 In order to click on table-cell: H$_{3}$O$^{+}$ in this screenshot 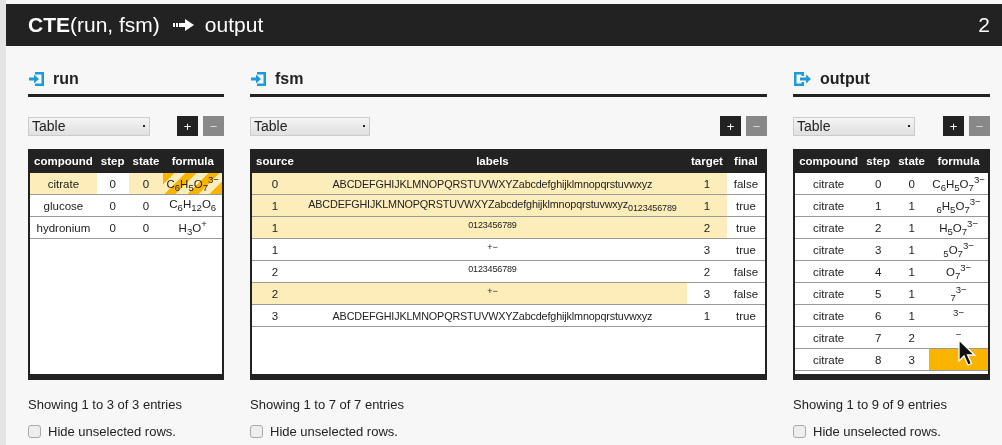, I will do `click(192, 227)`.